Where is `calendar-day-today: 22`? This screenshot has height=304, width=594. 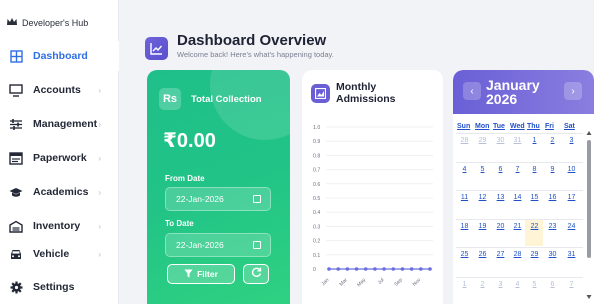
calendar-day-today: 22 is located at coordinates (534, 226).